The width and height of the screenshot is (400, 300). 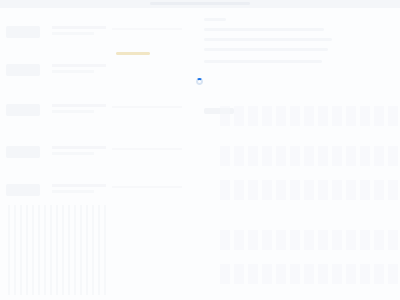 I want to click on loading-spinner-icon, so click(x=199, y=81).